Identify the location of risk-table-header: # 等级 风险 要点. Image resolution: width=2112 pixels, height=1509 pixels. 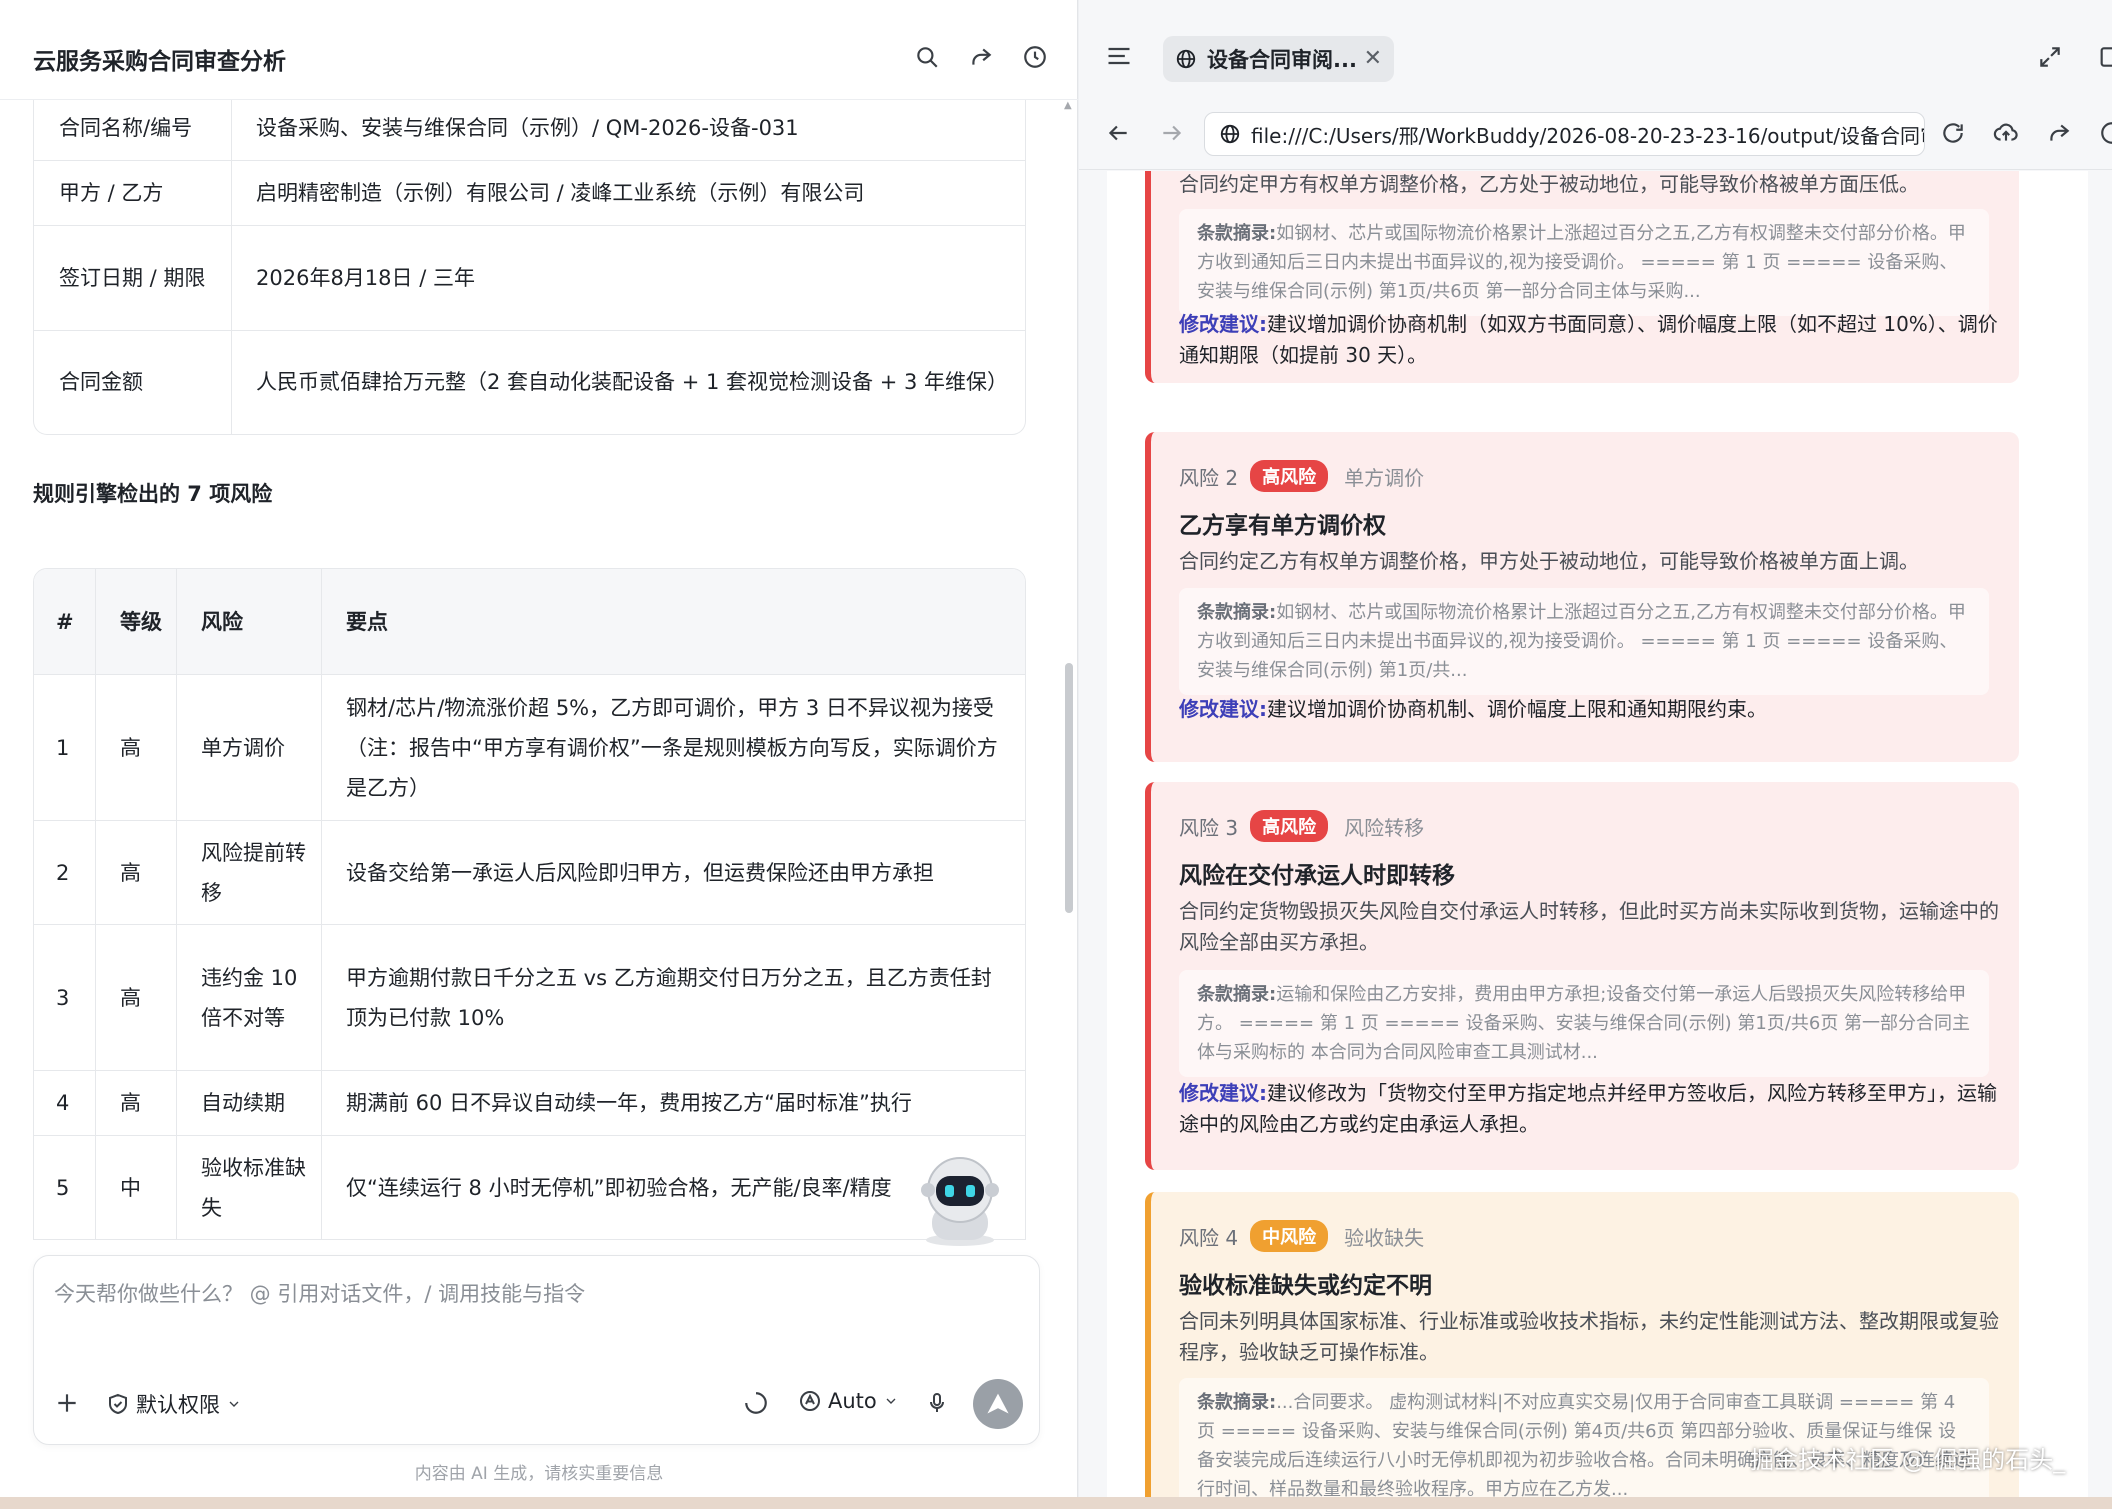
(529, 621).